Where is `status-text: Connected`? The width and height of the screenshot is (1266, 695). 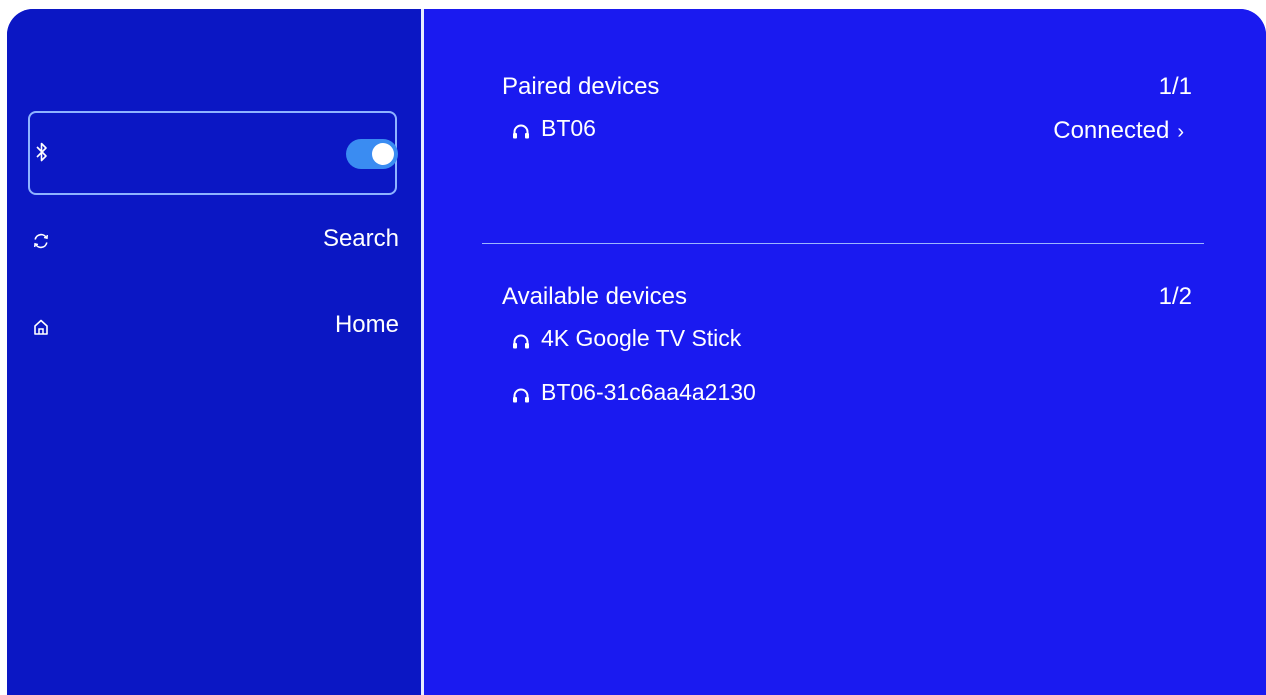
status-text: Connected is located at coordinates (1111, 130).